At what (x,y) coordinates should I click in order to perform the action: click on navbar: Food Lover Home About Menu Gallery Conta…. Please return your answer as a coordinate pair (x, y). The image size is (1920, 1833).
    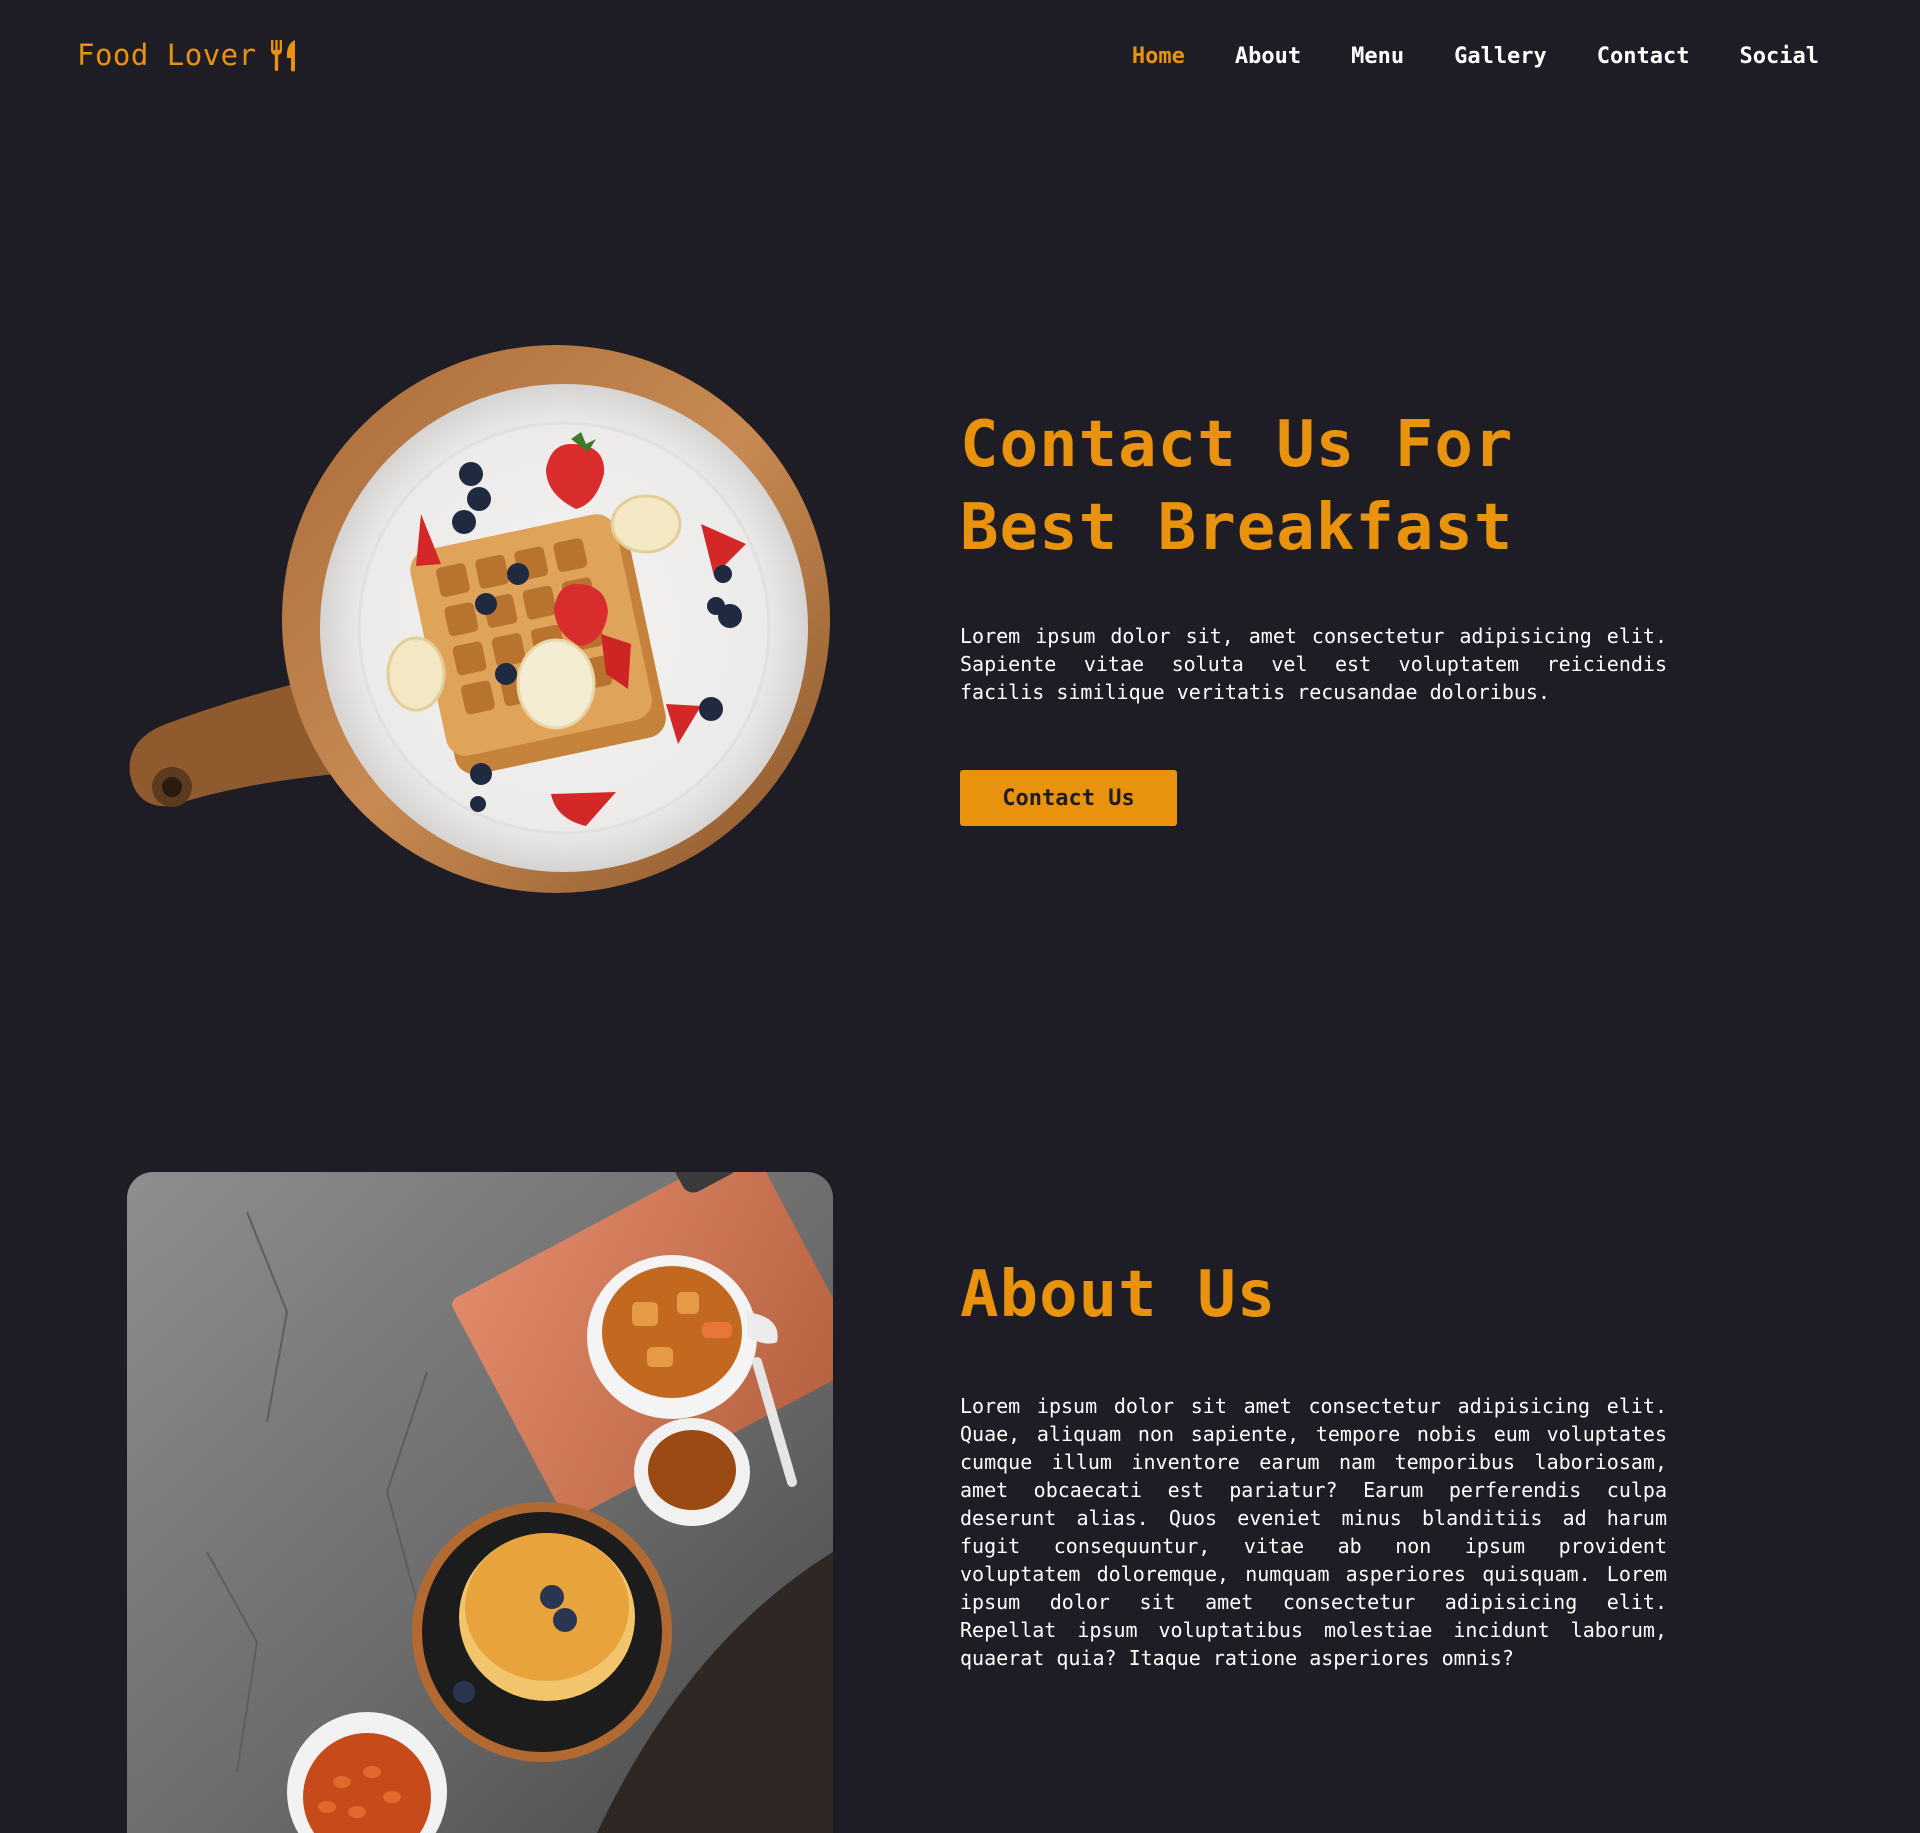
    Looking at the image, I should click on (960, 59).